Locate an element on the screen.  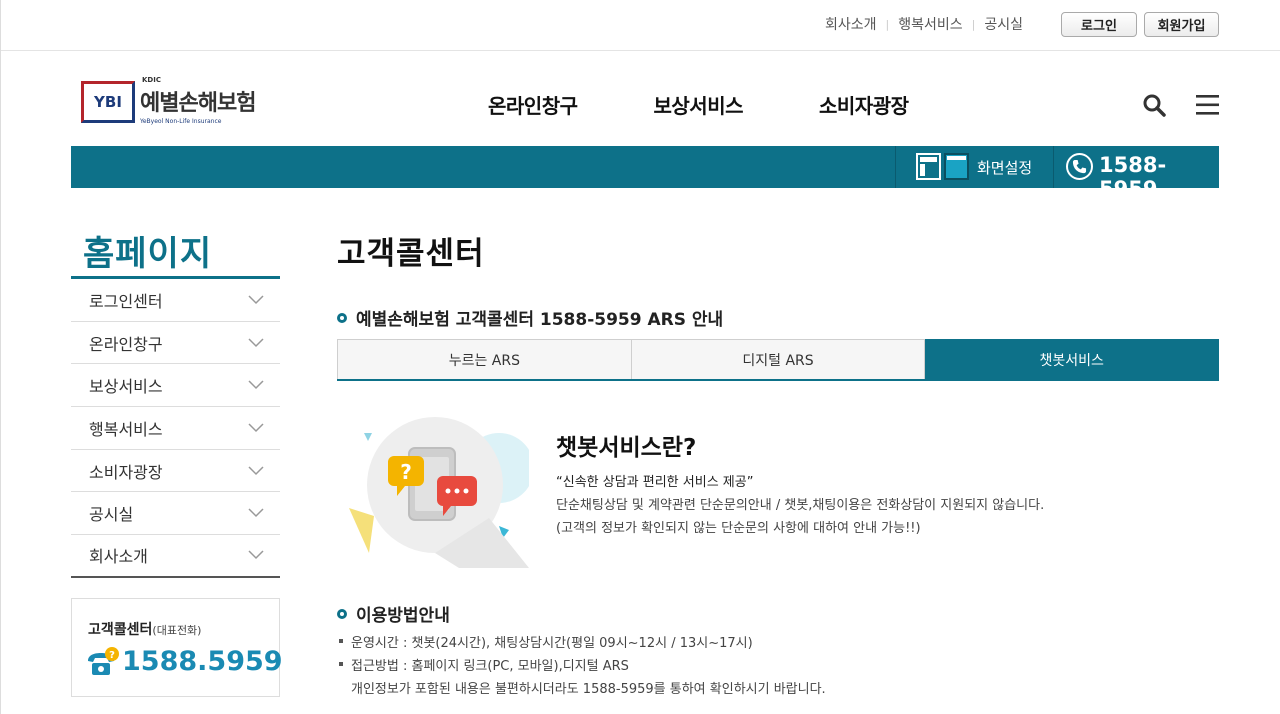
utility-bar: 회사소개 | 행복서비스 | 공시실 로그인 회원가입 is located at coordinates (640, 25).